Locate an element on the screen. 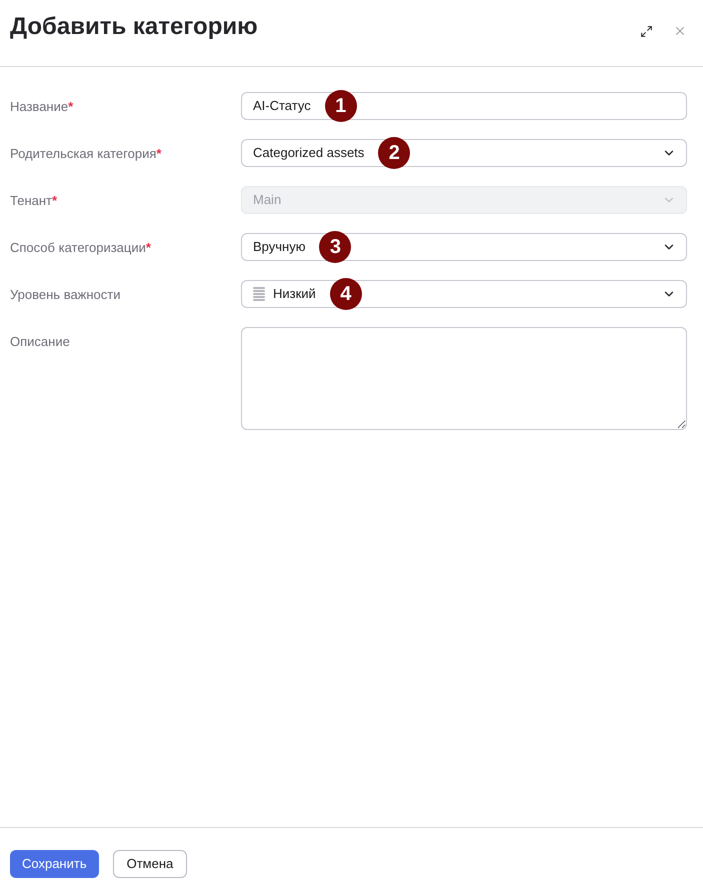 This screenshot has width=703, height=892. field-label: Название* is located at coordinates (42, 106).